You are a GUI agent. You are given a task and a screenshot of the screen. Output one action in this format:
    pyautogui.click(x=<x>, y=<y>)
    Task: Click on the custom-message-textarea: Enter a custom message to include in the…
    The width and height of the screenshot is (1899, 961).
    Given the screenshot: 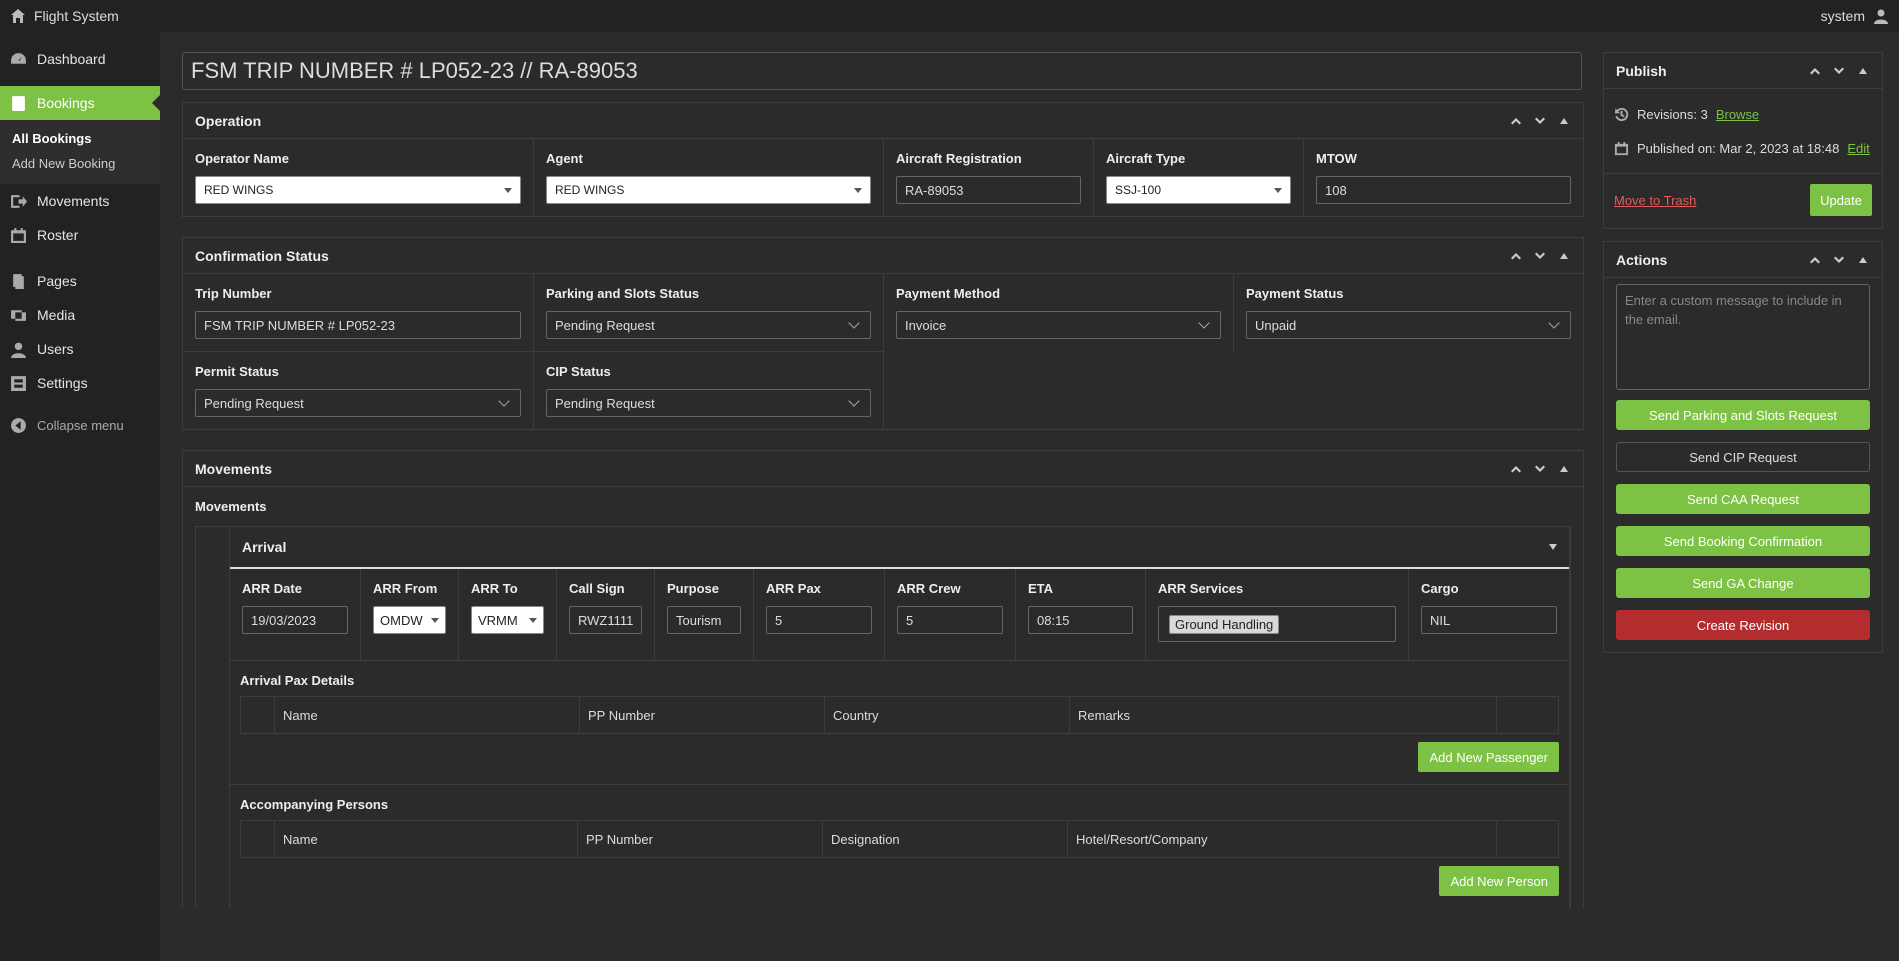 What is the action you would take?
    pyautogui.click(x=1743, y=337)
    